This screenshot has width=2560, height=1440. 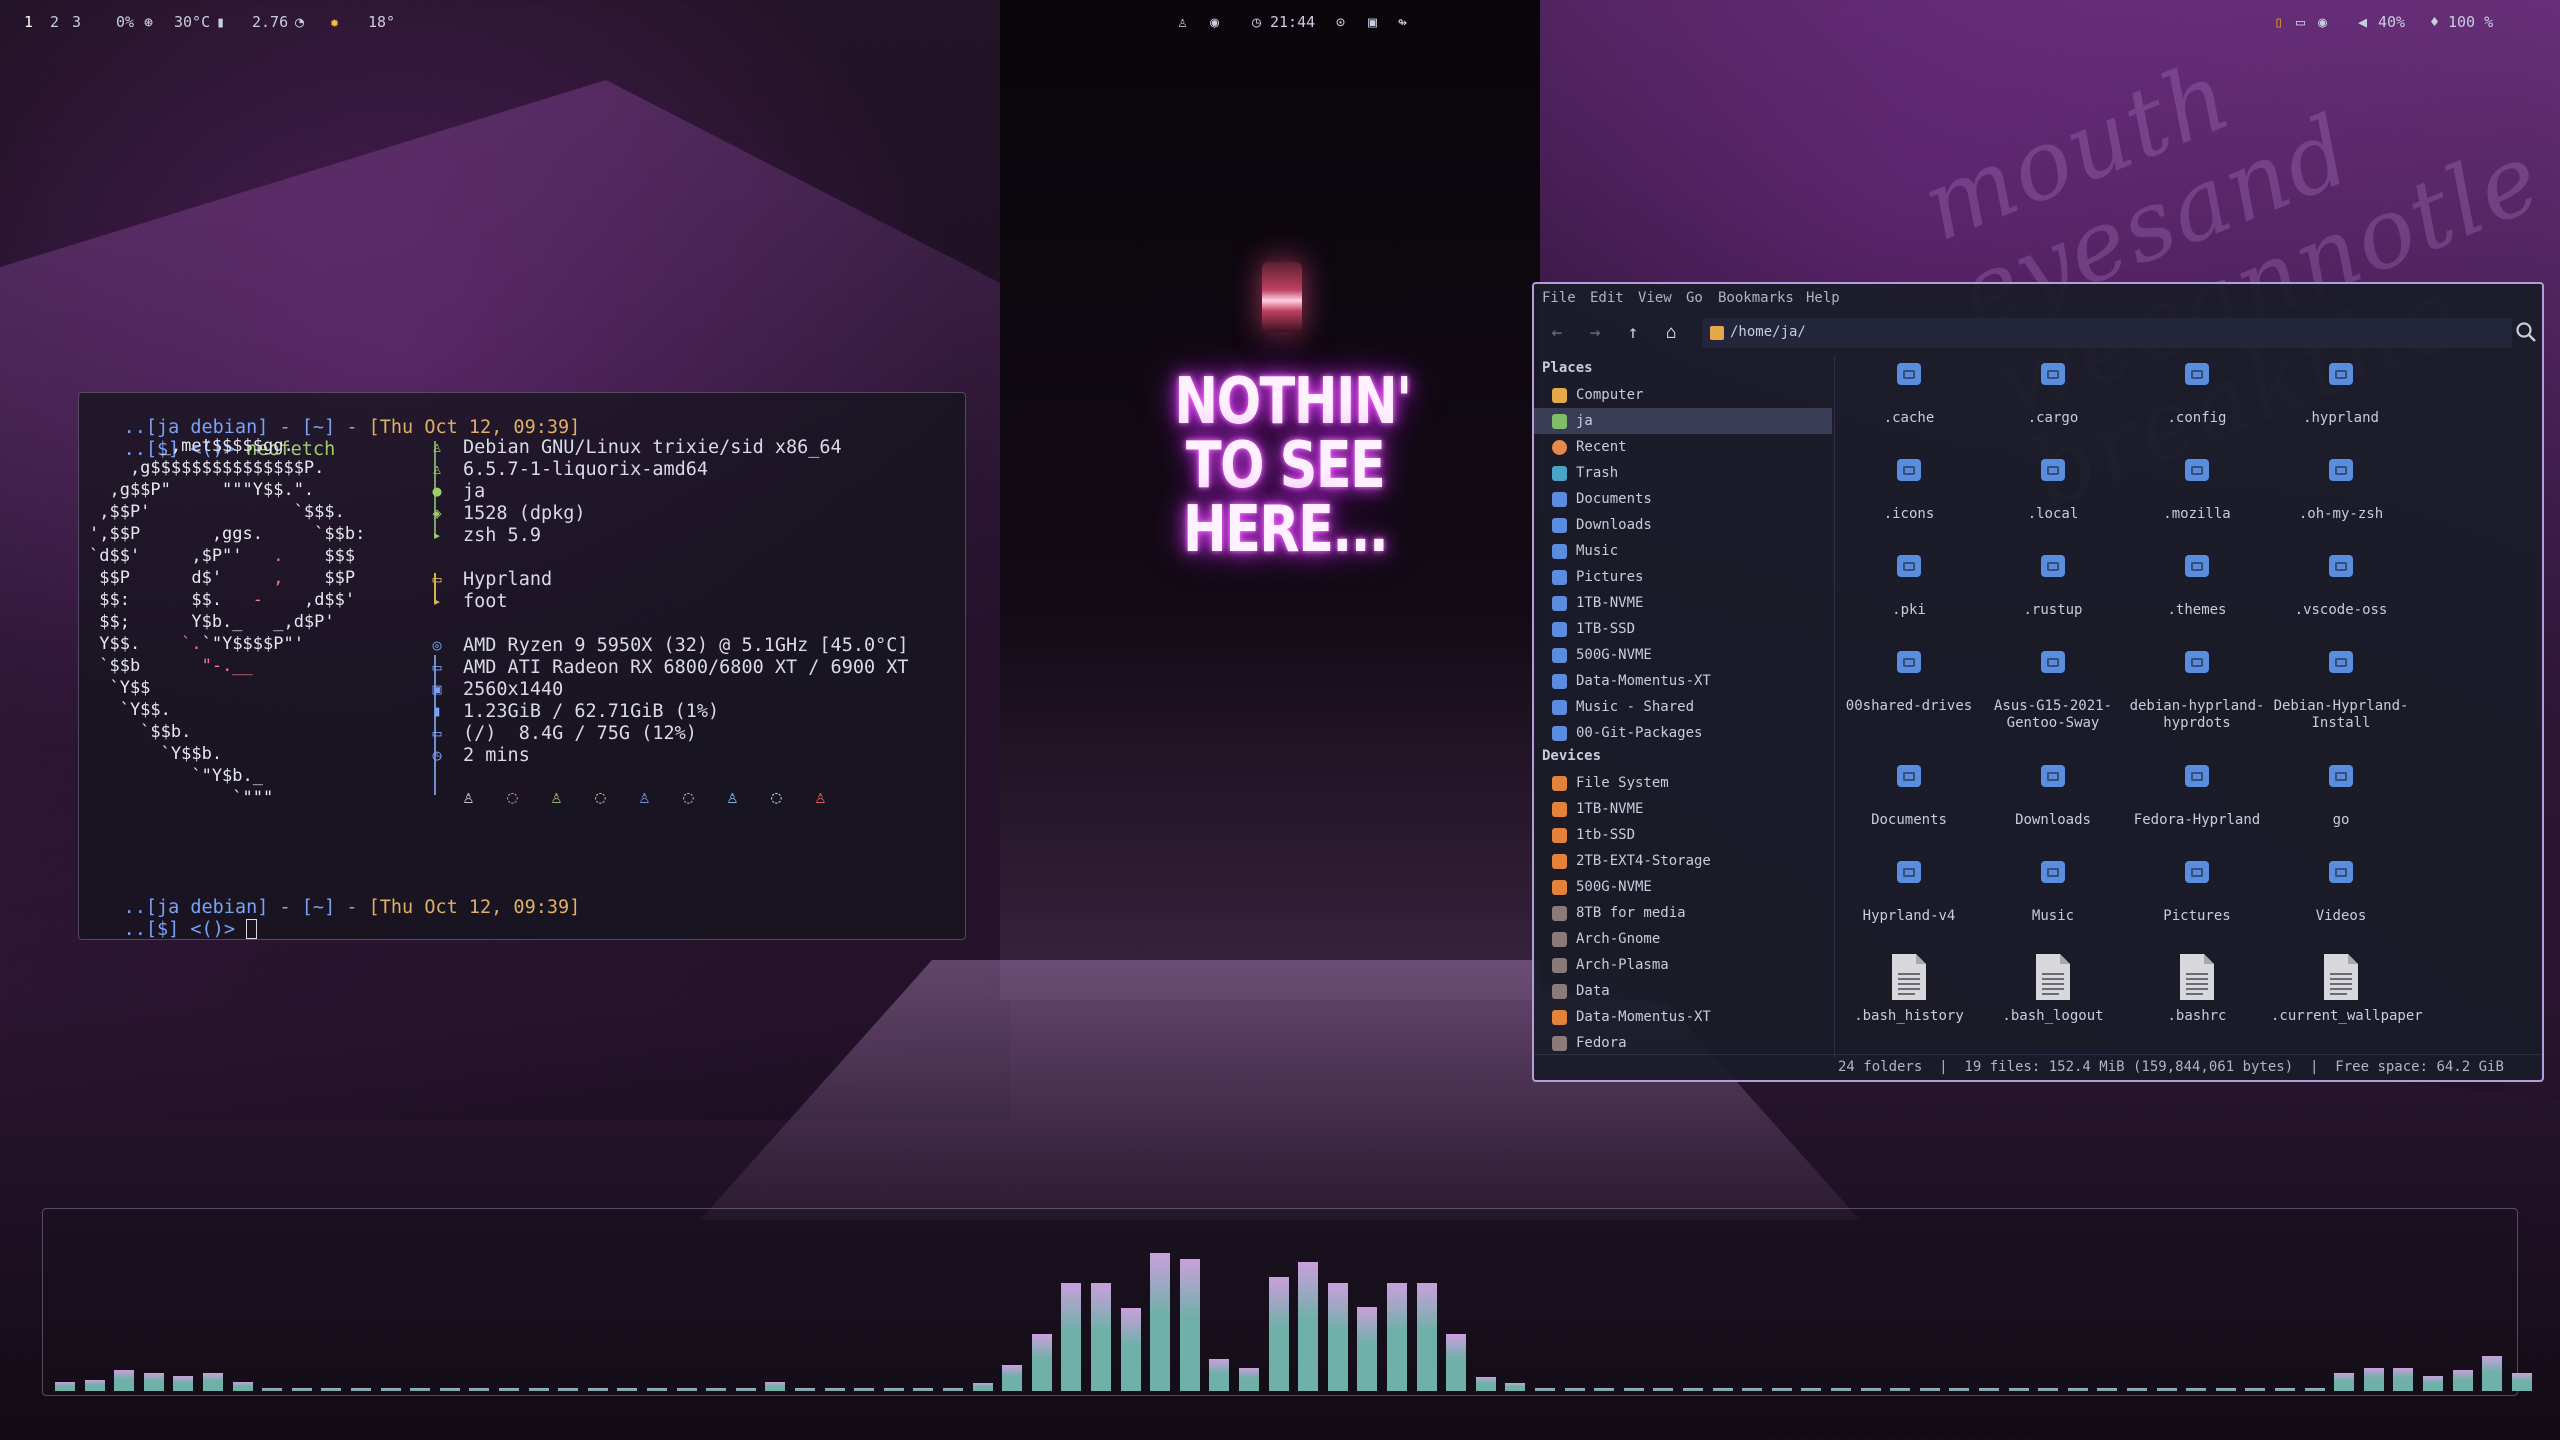 What do you see at coordinates (1402, 22) in the screenshot?
I see `notification-icon: ↬` at bounding box center [1402, 22].